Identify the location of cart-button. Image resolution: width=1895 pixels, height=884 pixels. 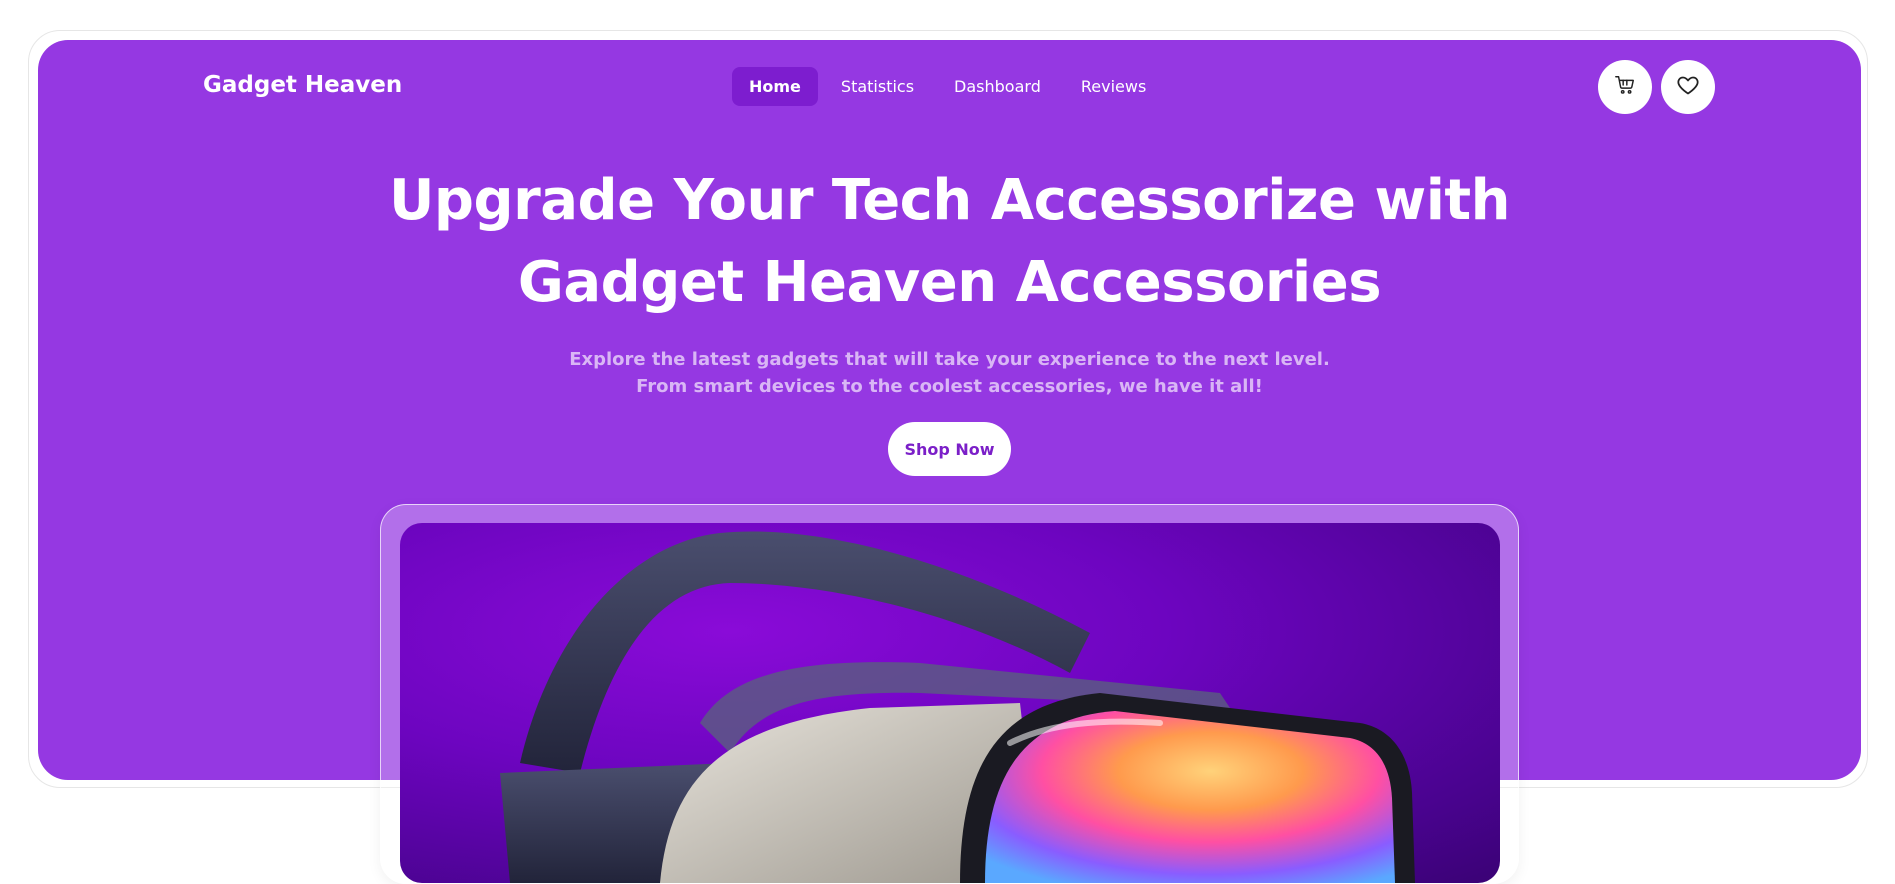
(1625, 87).